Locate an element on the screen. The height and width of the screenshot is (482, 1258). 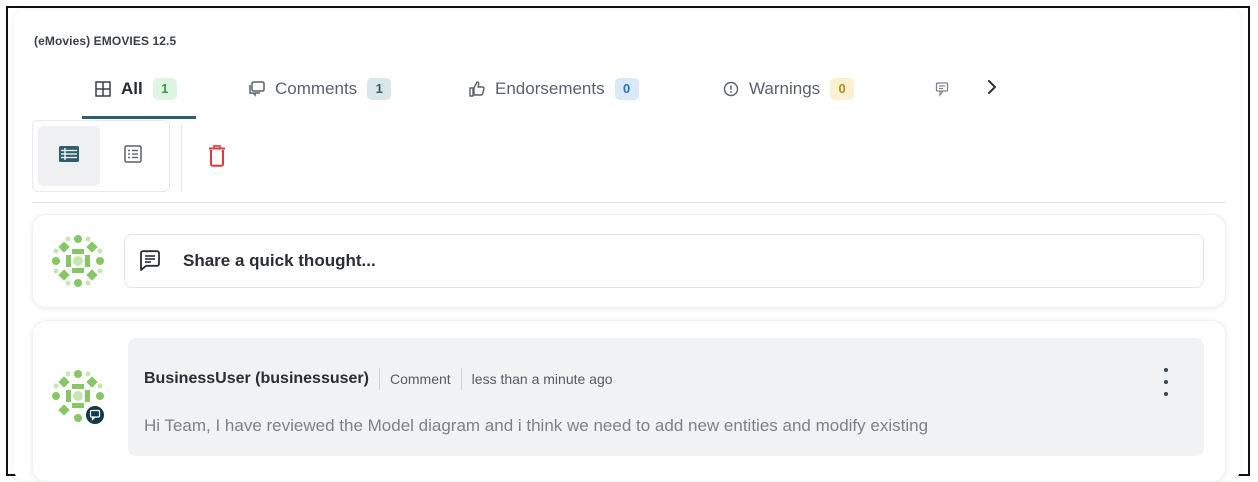
tab-endorsements: Endorsements 0 is located at coordinates (553, 89).